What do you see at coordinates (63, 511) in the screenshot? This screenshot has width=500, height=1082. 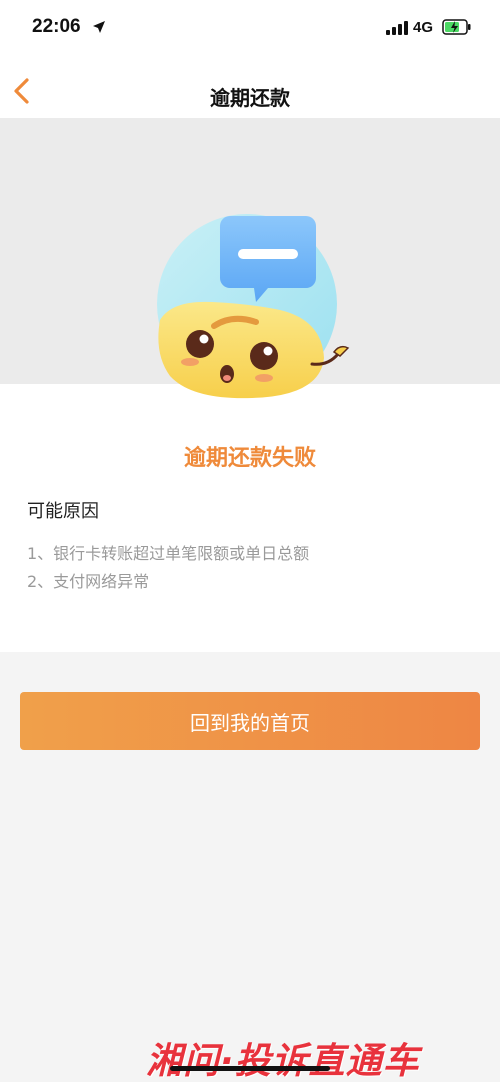 I see `reason-heading: 可能原因` at bounding box center [63, 511].